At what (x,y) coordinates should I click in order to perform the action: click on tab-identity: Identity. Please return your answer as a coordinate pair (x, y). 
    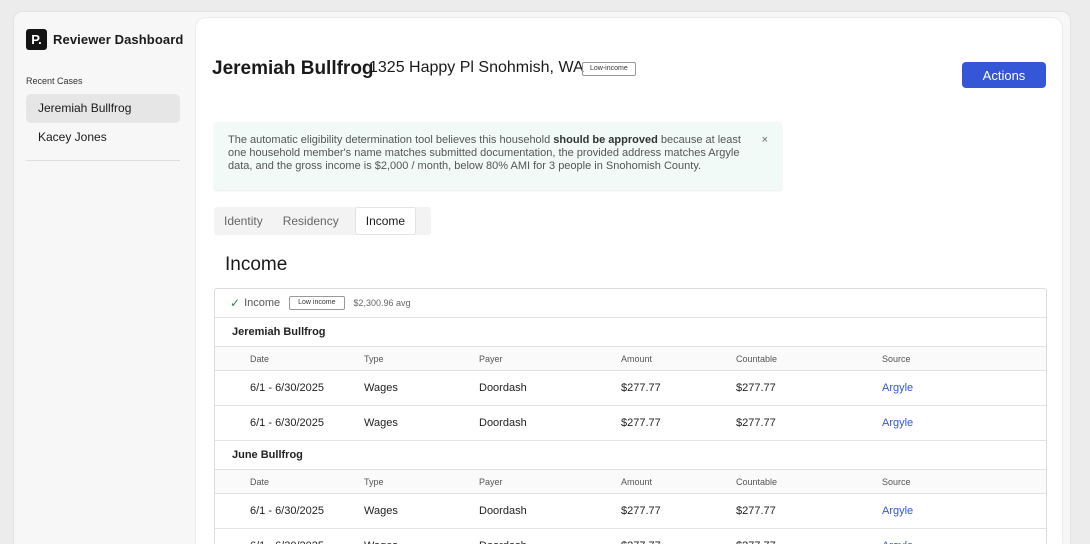
    Looking at the image, I should click on (243, 221).